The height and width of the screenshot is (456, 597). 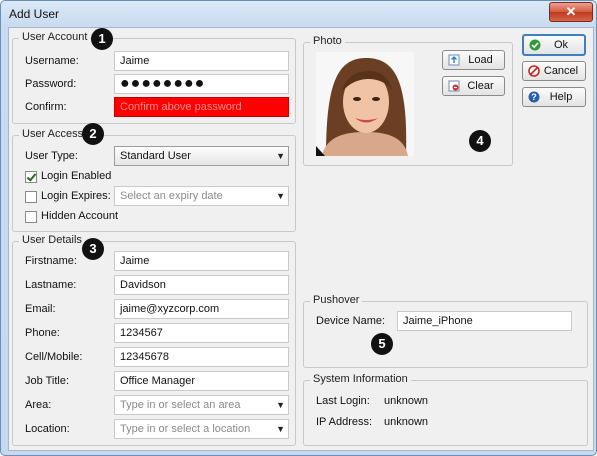 I want to click on cancel-button: Cancel, so click(x=554, y=71).